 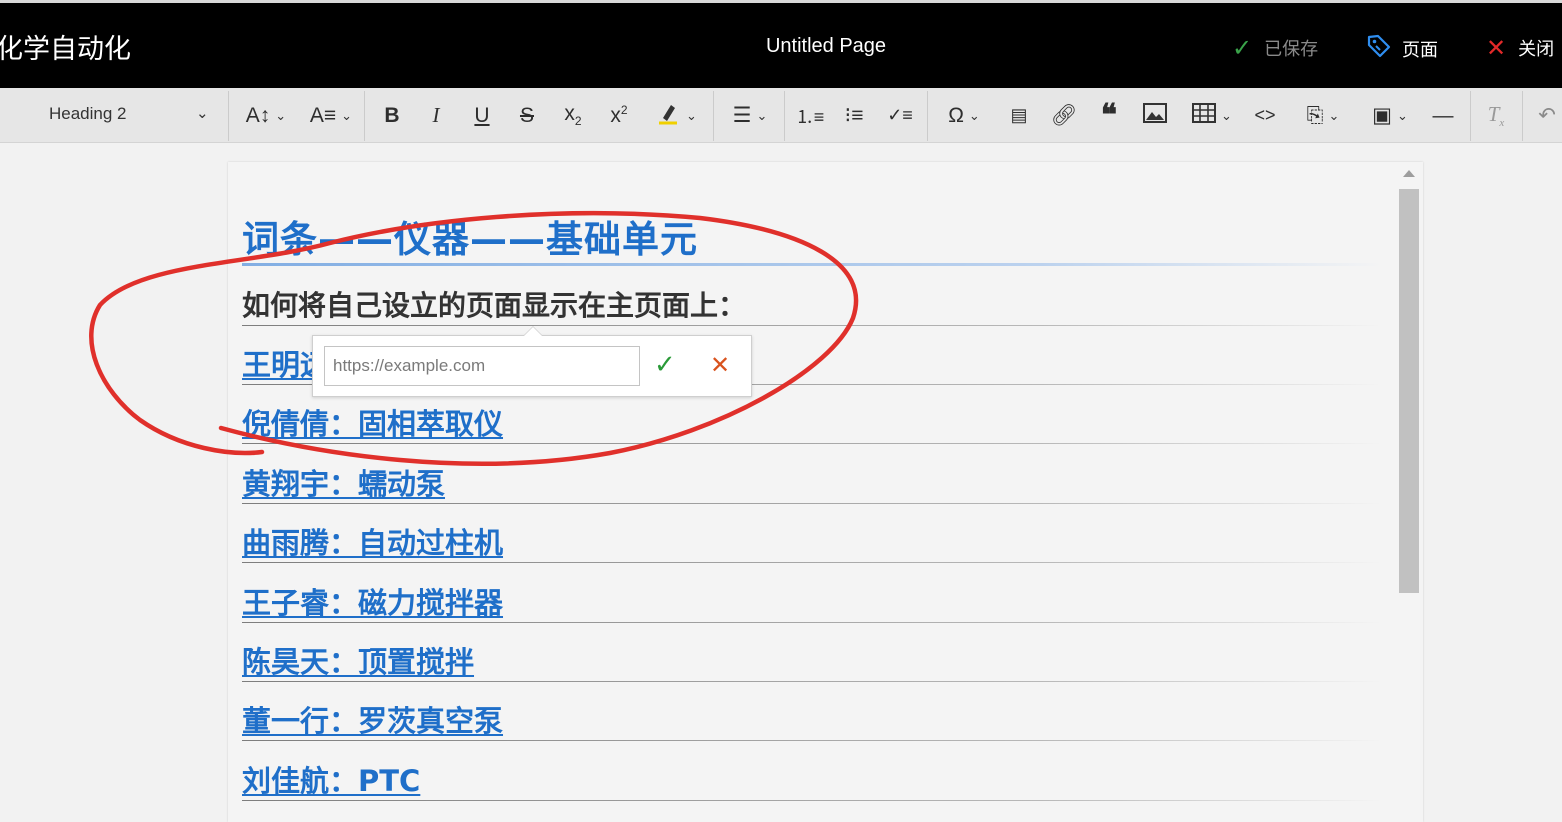 I want to click on entry-link: 刘佳航：PTC, so click(x=331, y=779).